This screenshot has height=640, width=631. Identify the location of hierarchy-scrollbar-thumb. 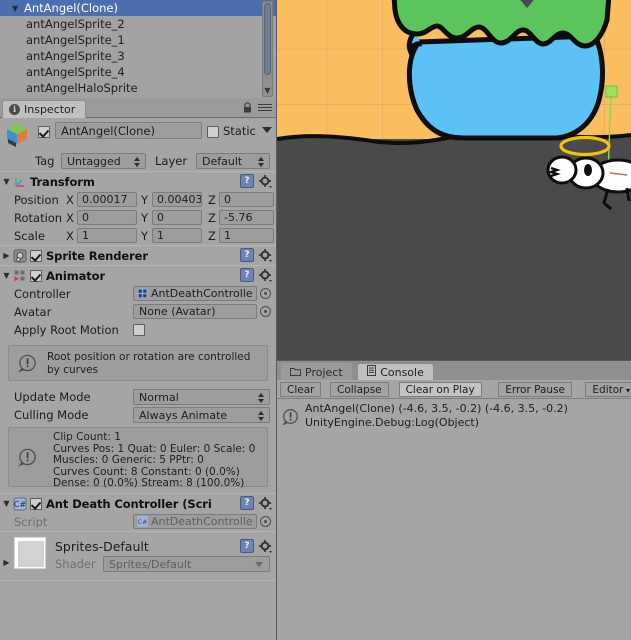
(267, 39).